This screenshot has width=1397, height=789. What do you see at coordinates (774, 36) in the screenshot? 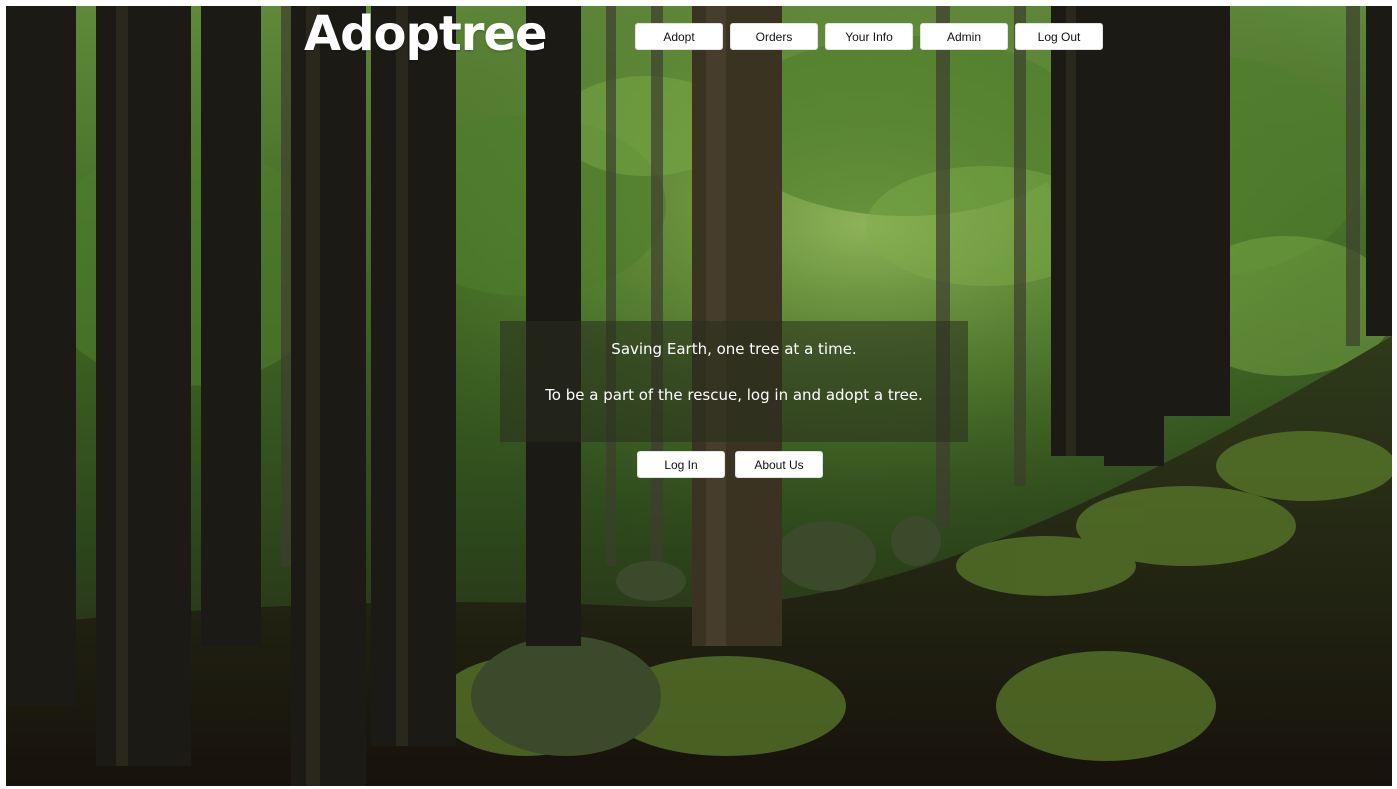
I see `nav-orders-button: Orders` at bounding box center [774, 36].